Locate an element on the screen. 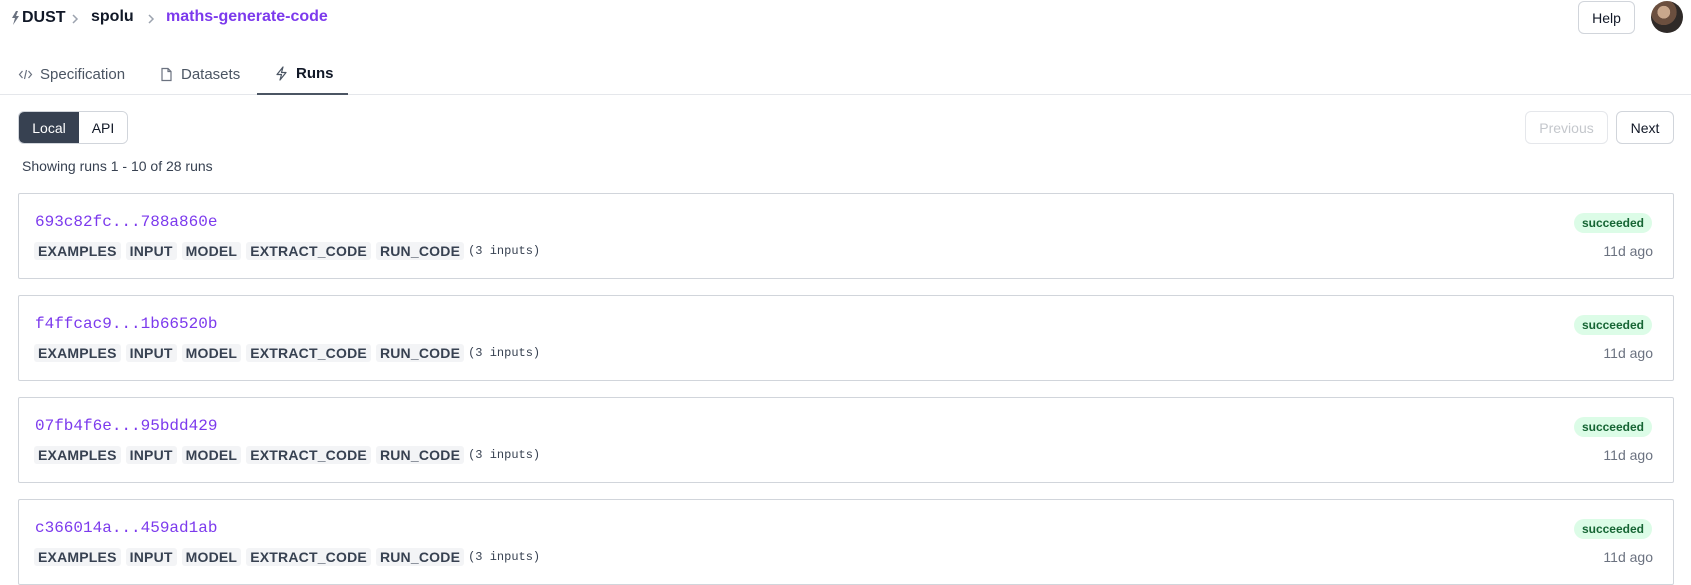  next-button: Next is located at coordinates (1645, 127).